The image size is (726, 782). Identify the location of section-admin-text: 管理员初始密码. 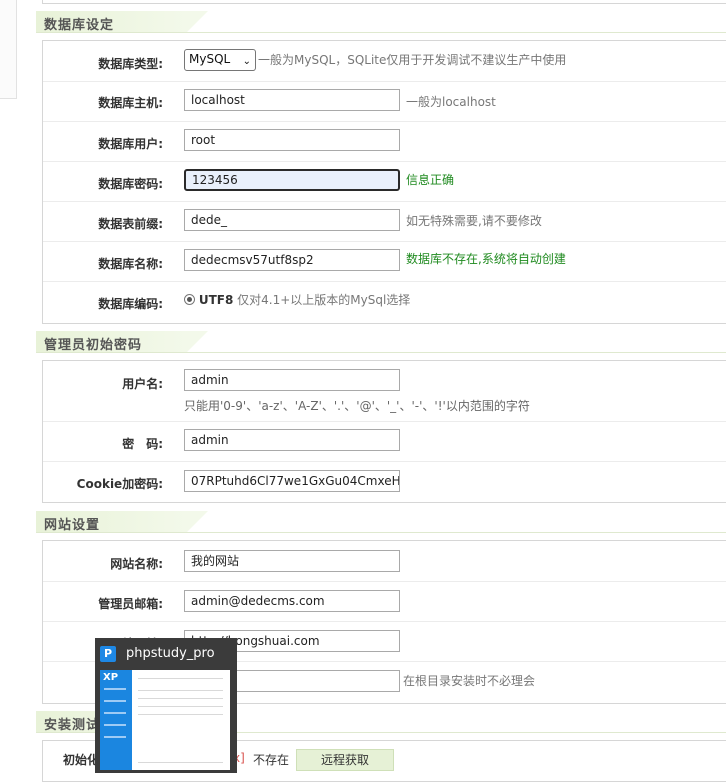
(93, 345).